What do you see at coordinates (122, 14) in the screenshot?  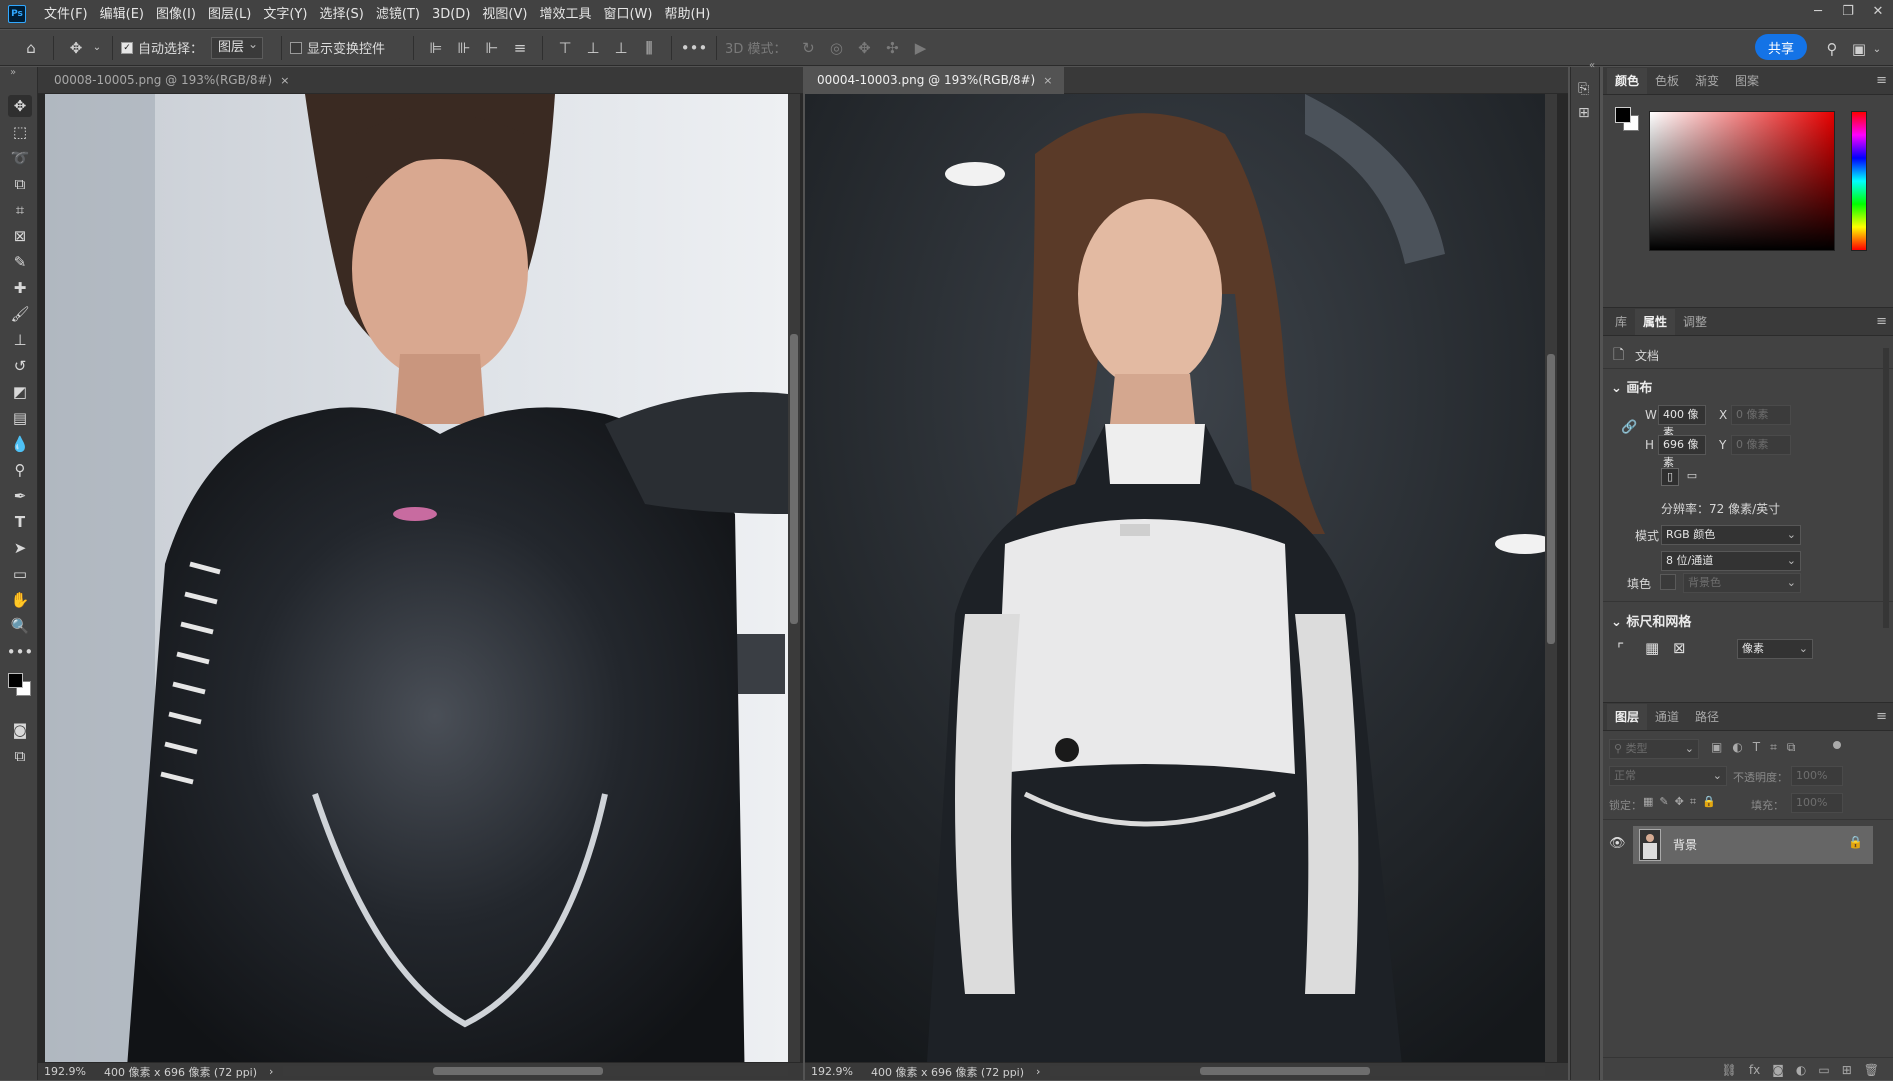 I see `menu-edit: 编辑(E)` at bounding box center [122, 14].